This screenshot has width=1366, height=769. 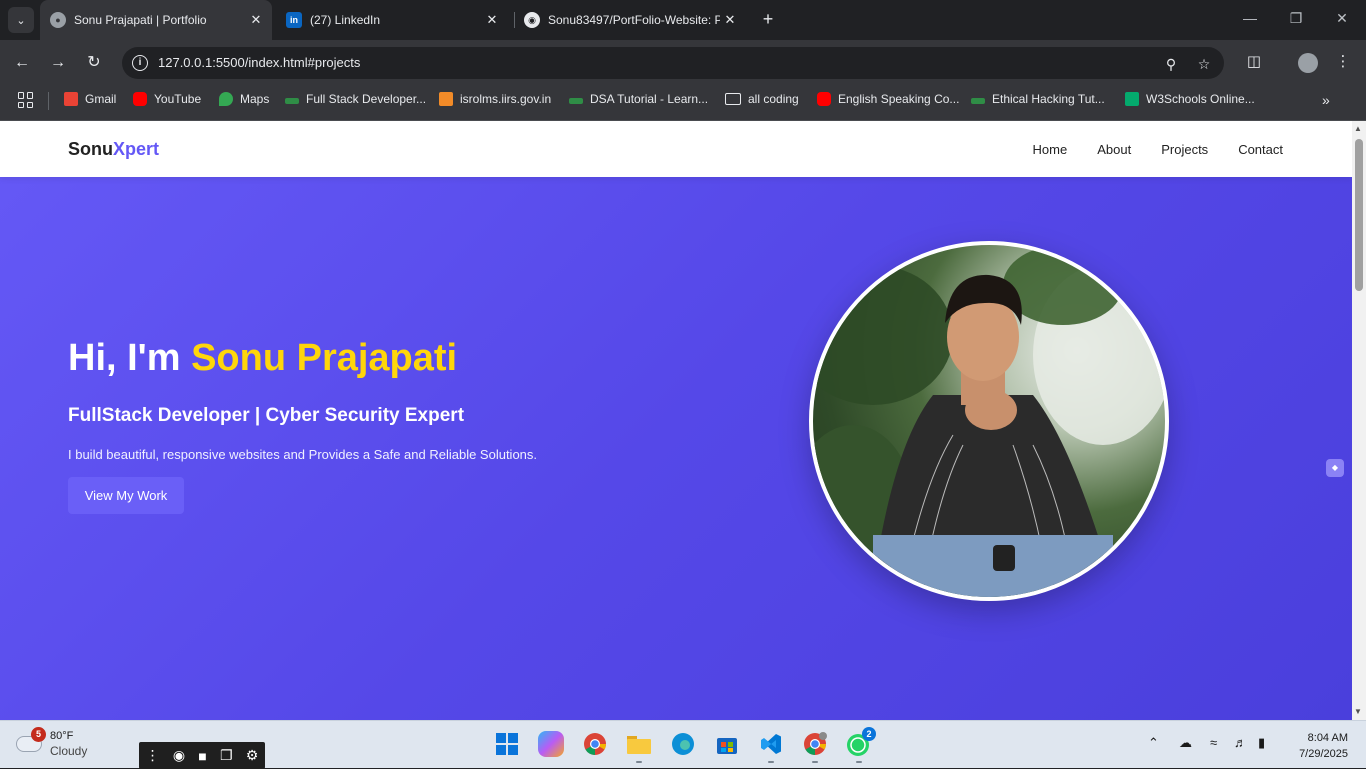 I want to click on linkedin-icon: in, so click(x=294, y=20).